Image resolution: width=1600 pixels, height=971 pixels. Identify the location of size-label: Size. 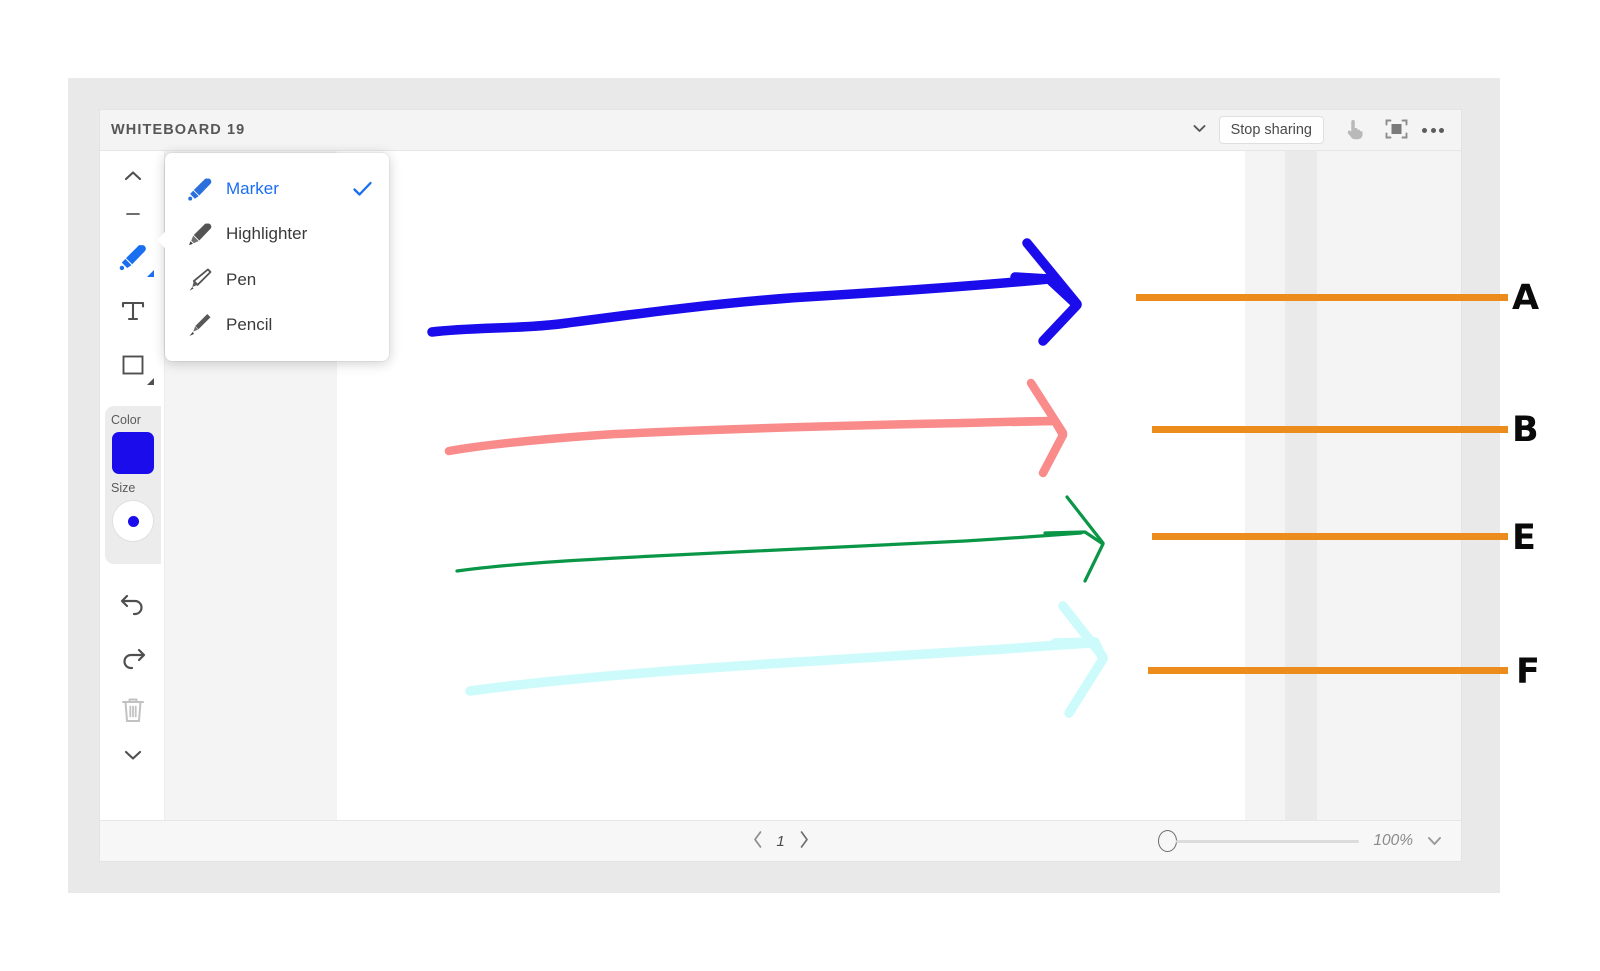
(123, 488).